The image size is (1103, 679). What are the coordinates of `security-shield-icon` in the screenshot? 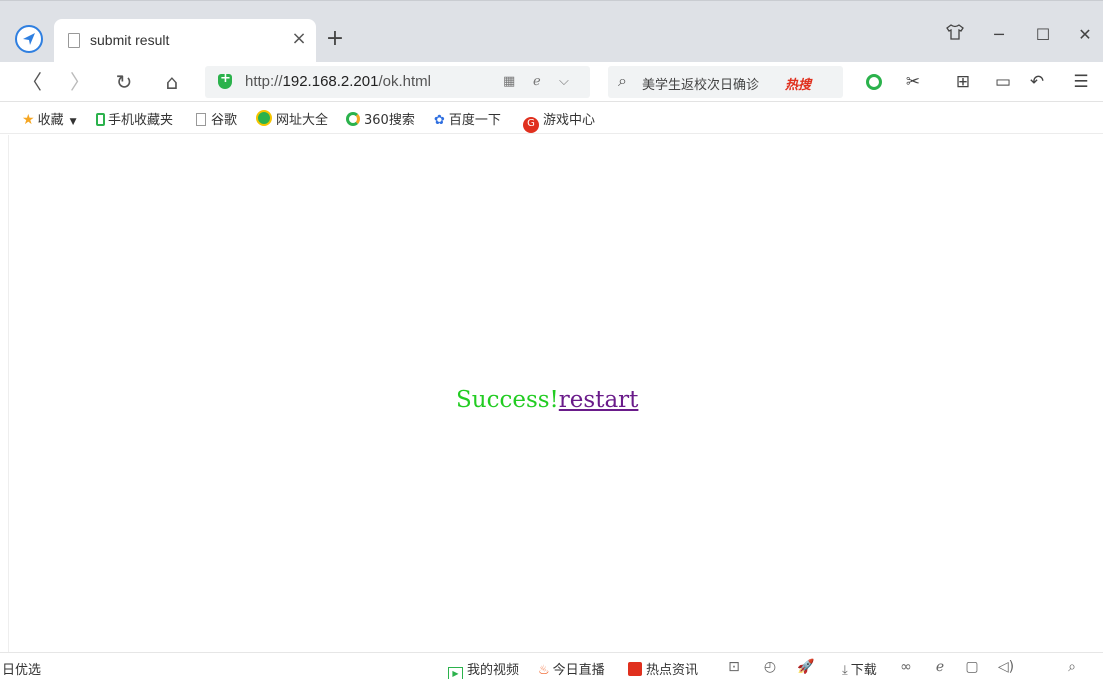 It's located at (225, 80).